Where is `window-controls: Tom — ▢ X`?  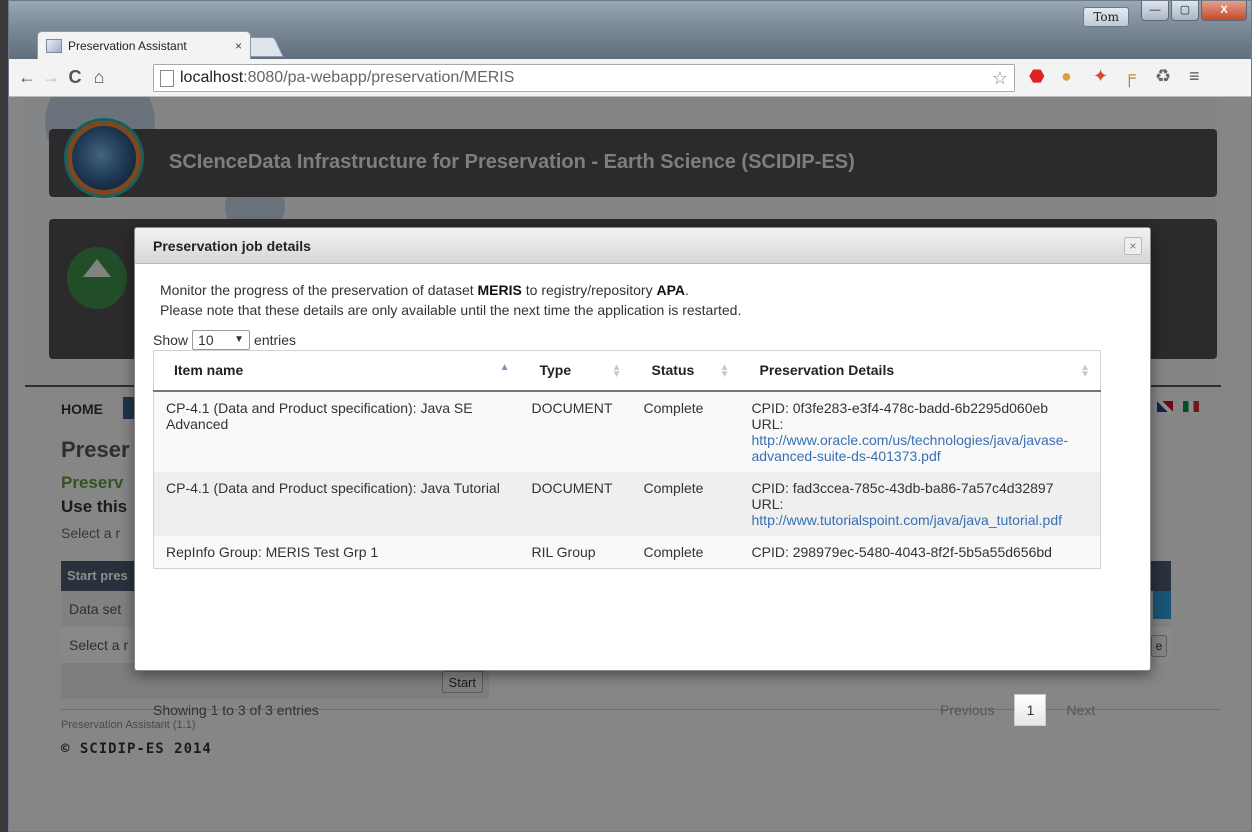
window-controls: Tom — ▢ X is located at coordinates (1165, 14).